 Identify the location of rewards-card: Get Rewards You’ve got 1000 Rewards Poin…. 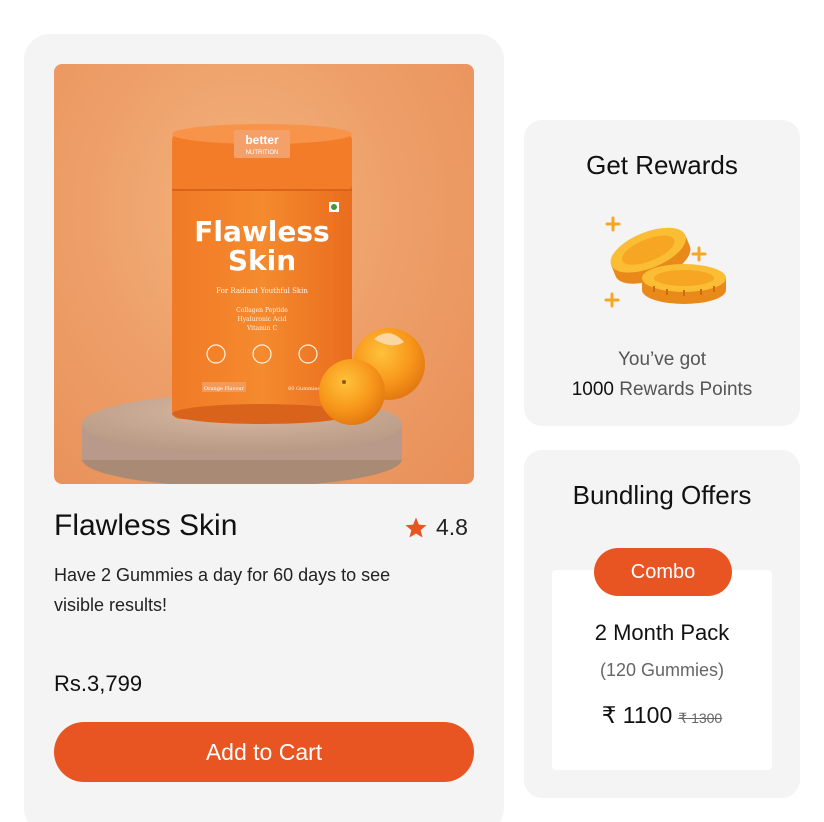
(662, 273).